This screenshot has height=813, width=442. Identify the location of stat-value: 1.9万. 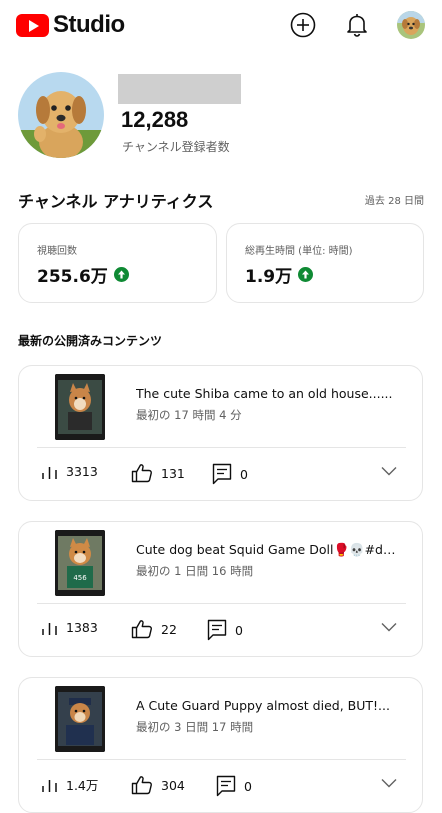
(269, 277).